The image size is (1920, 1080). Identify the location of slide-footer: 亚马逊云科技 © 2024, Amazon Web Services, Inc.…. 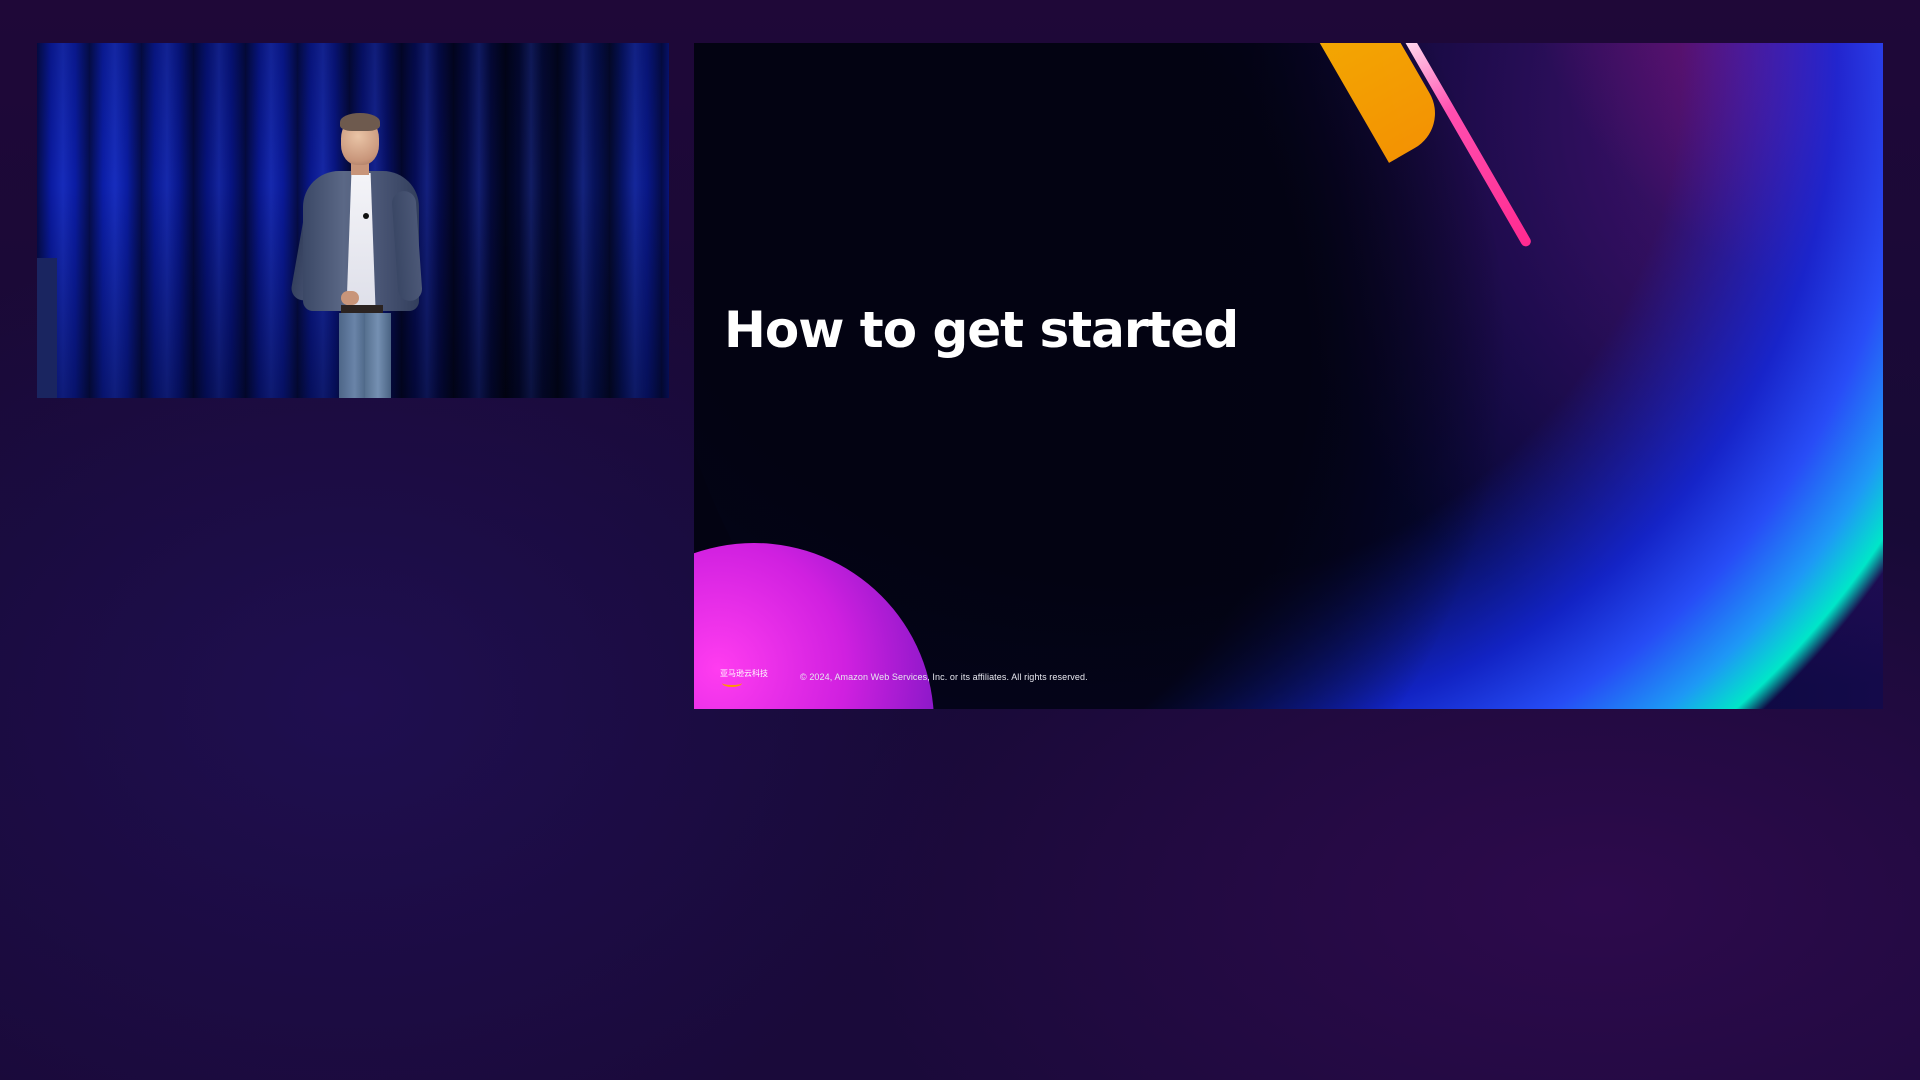
(904, 678).